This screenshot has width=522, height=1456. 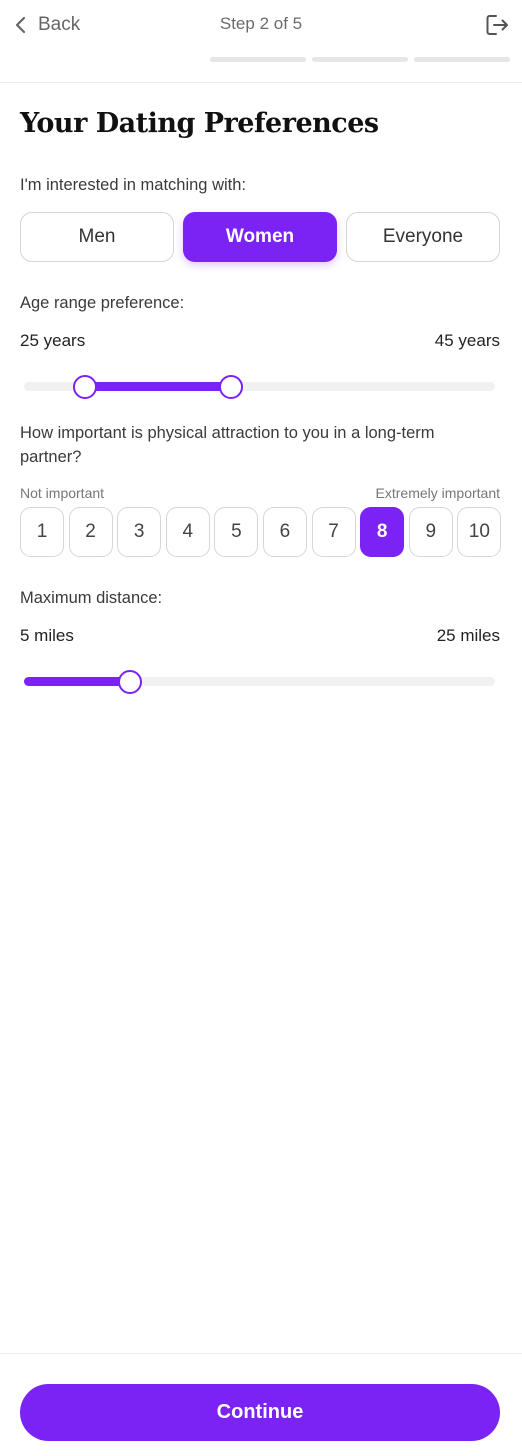 I want to click on scale-high-hint: Extremely important, so click(x=437, y=493).